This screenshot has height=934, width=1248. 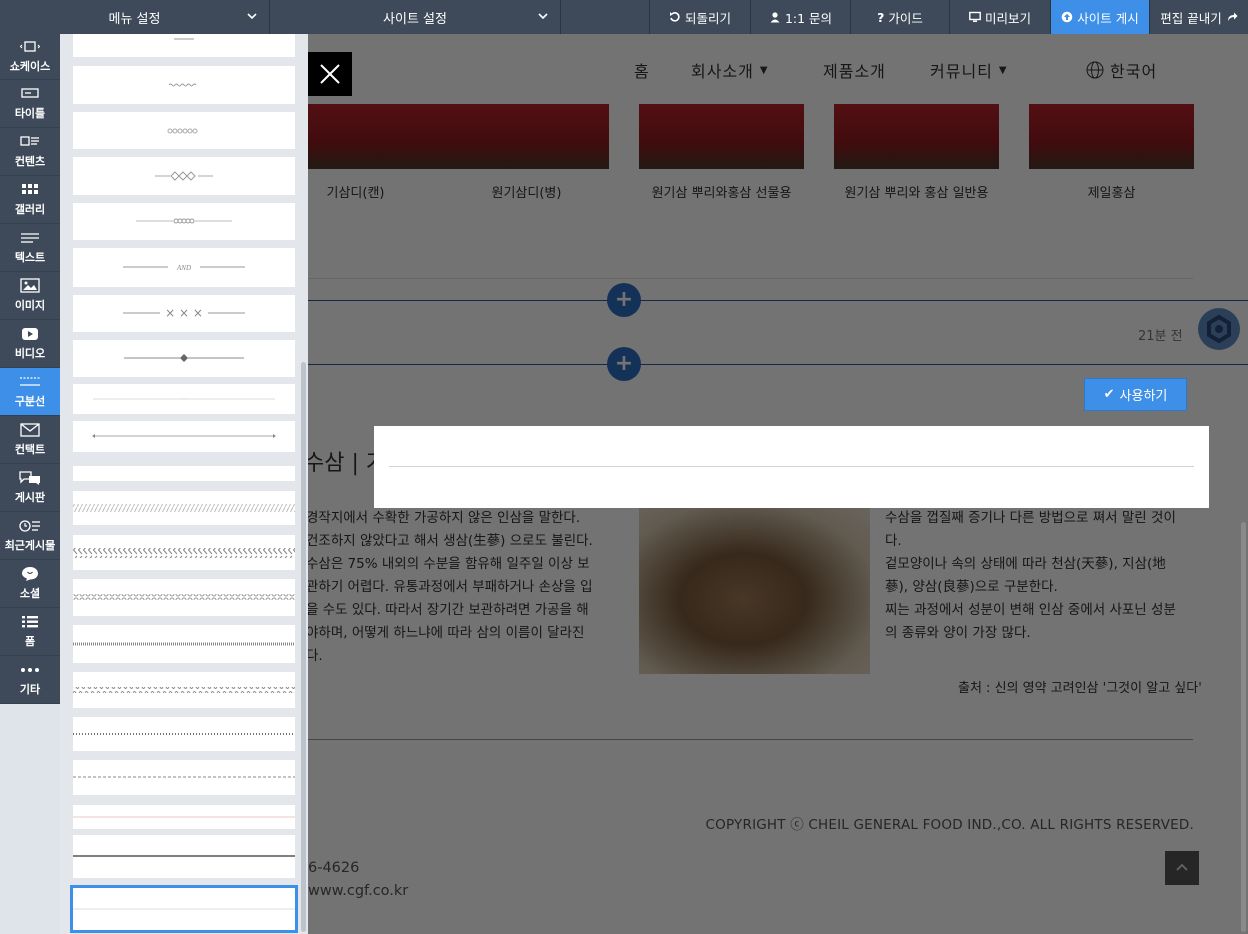 I want to click on publish-button: 사이트 게시, so click(x=1099, y=17).